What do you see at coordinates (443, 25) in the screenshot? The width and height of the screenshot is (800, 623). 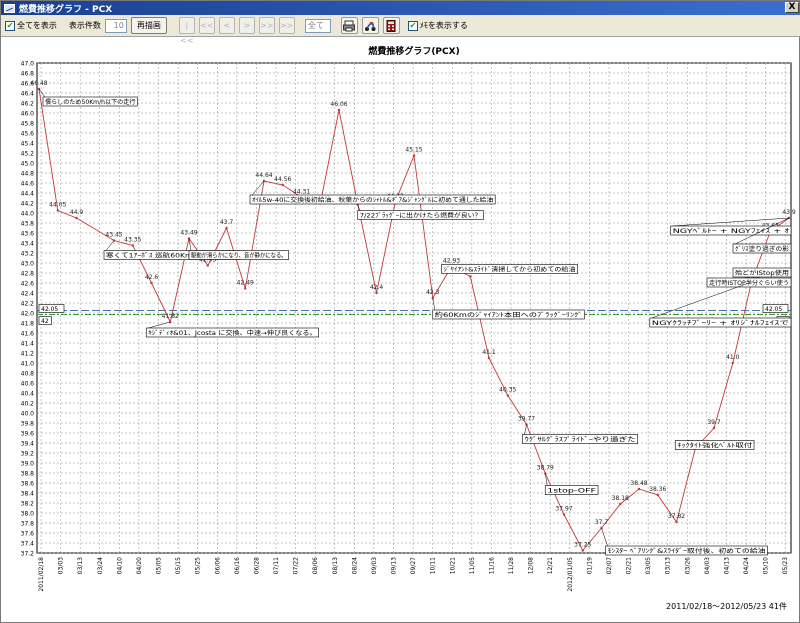 I see `show-notes-label: ﾒﾓを表示する` at bounding box center [443, 25].